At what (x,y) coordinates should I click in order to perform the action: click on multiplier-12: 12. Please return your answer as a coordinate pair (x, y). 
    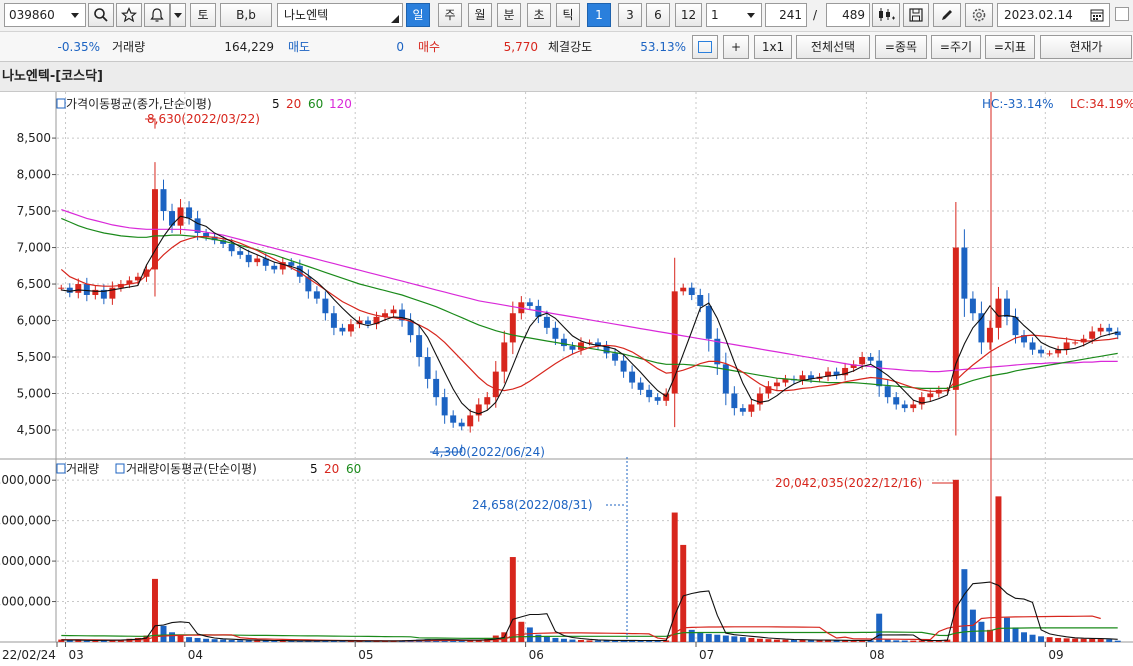
    Looking at the image, I should click on (688, 15).